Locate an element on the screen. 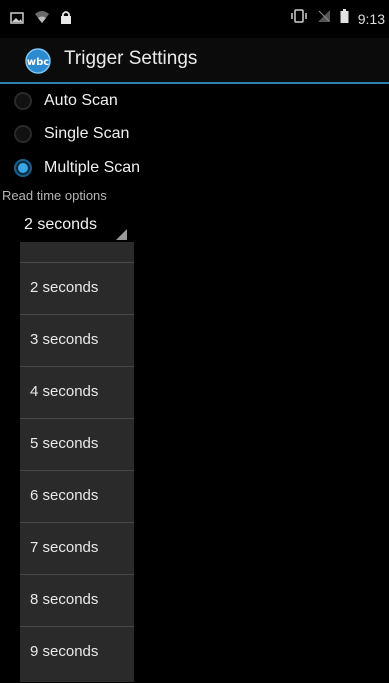  dropdown-option-9-seconds: 9 seconds is located at coordinates (77, 653).